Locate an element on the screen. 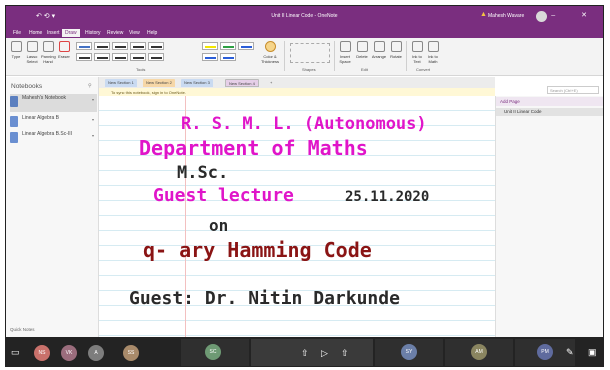 Image resolution: width=610 pixels, height=370 pixels. ink-to-text-icon is located at coordinates (417, 46).